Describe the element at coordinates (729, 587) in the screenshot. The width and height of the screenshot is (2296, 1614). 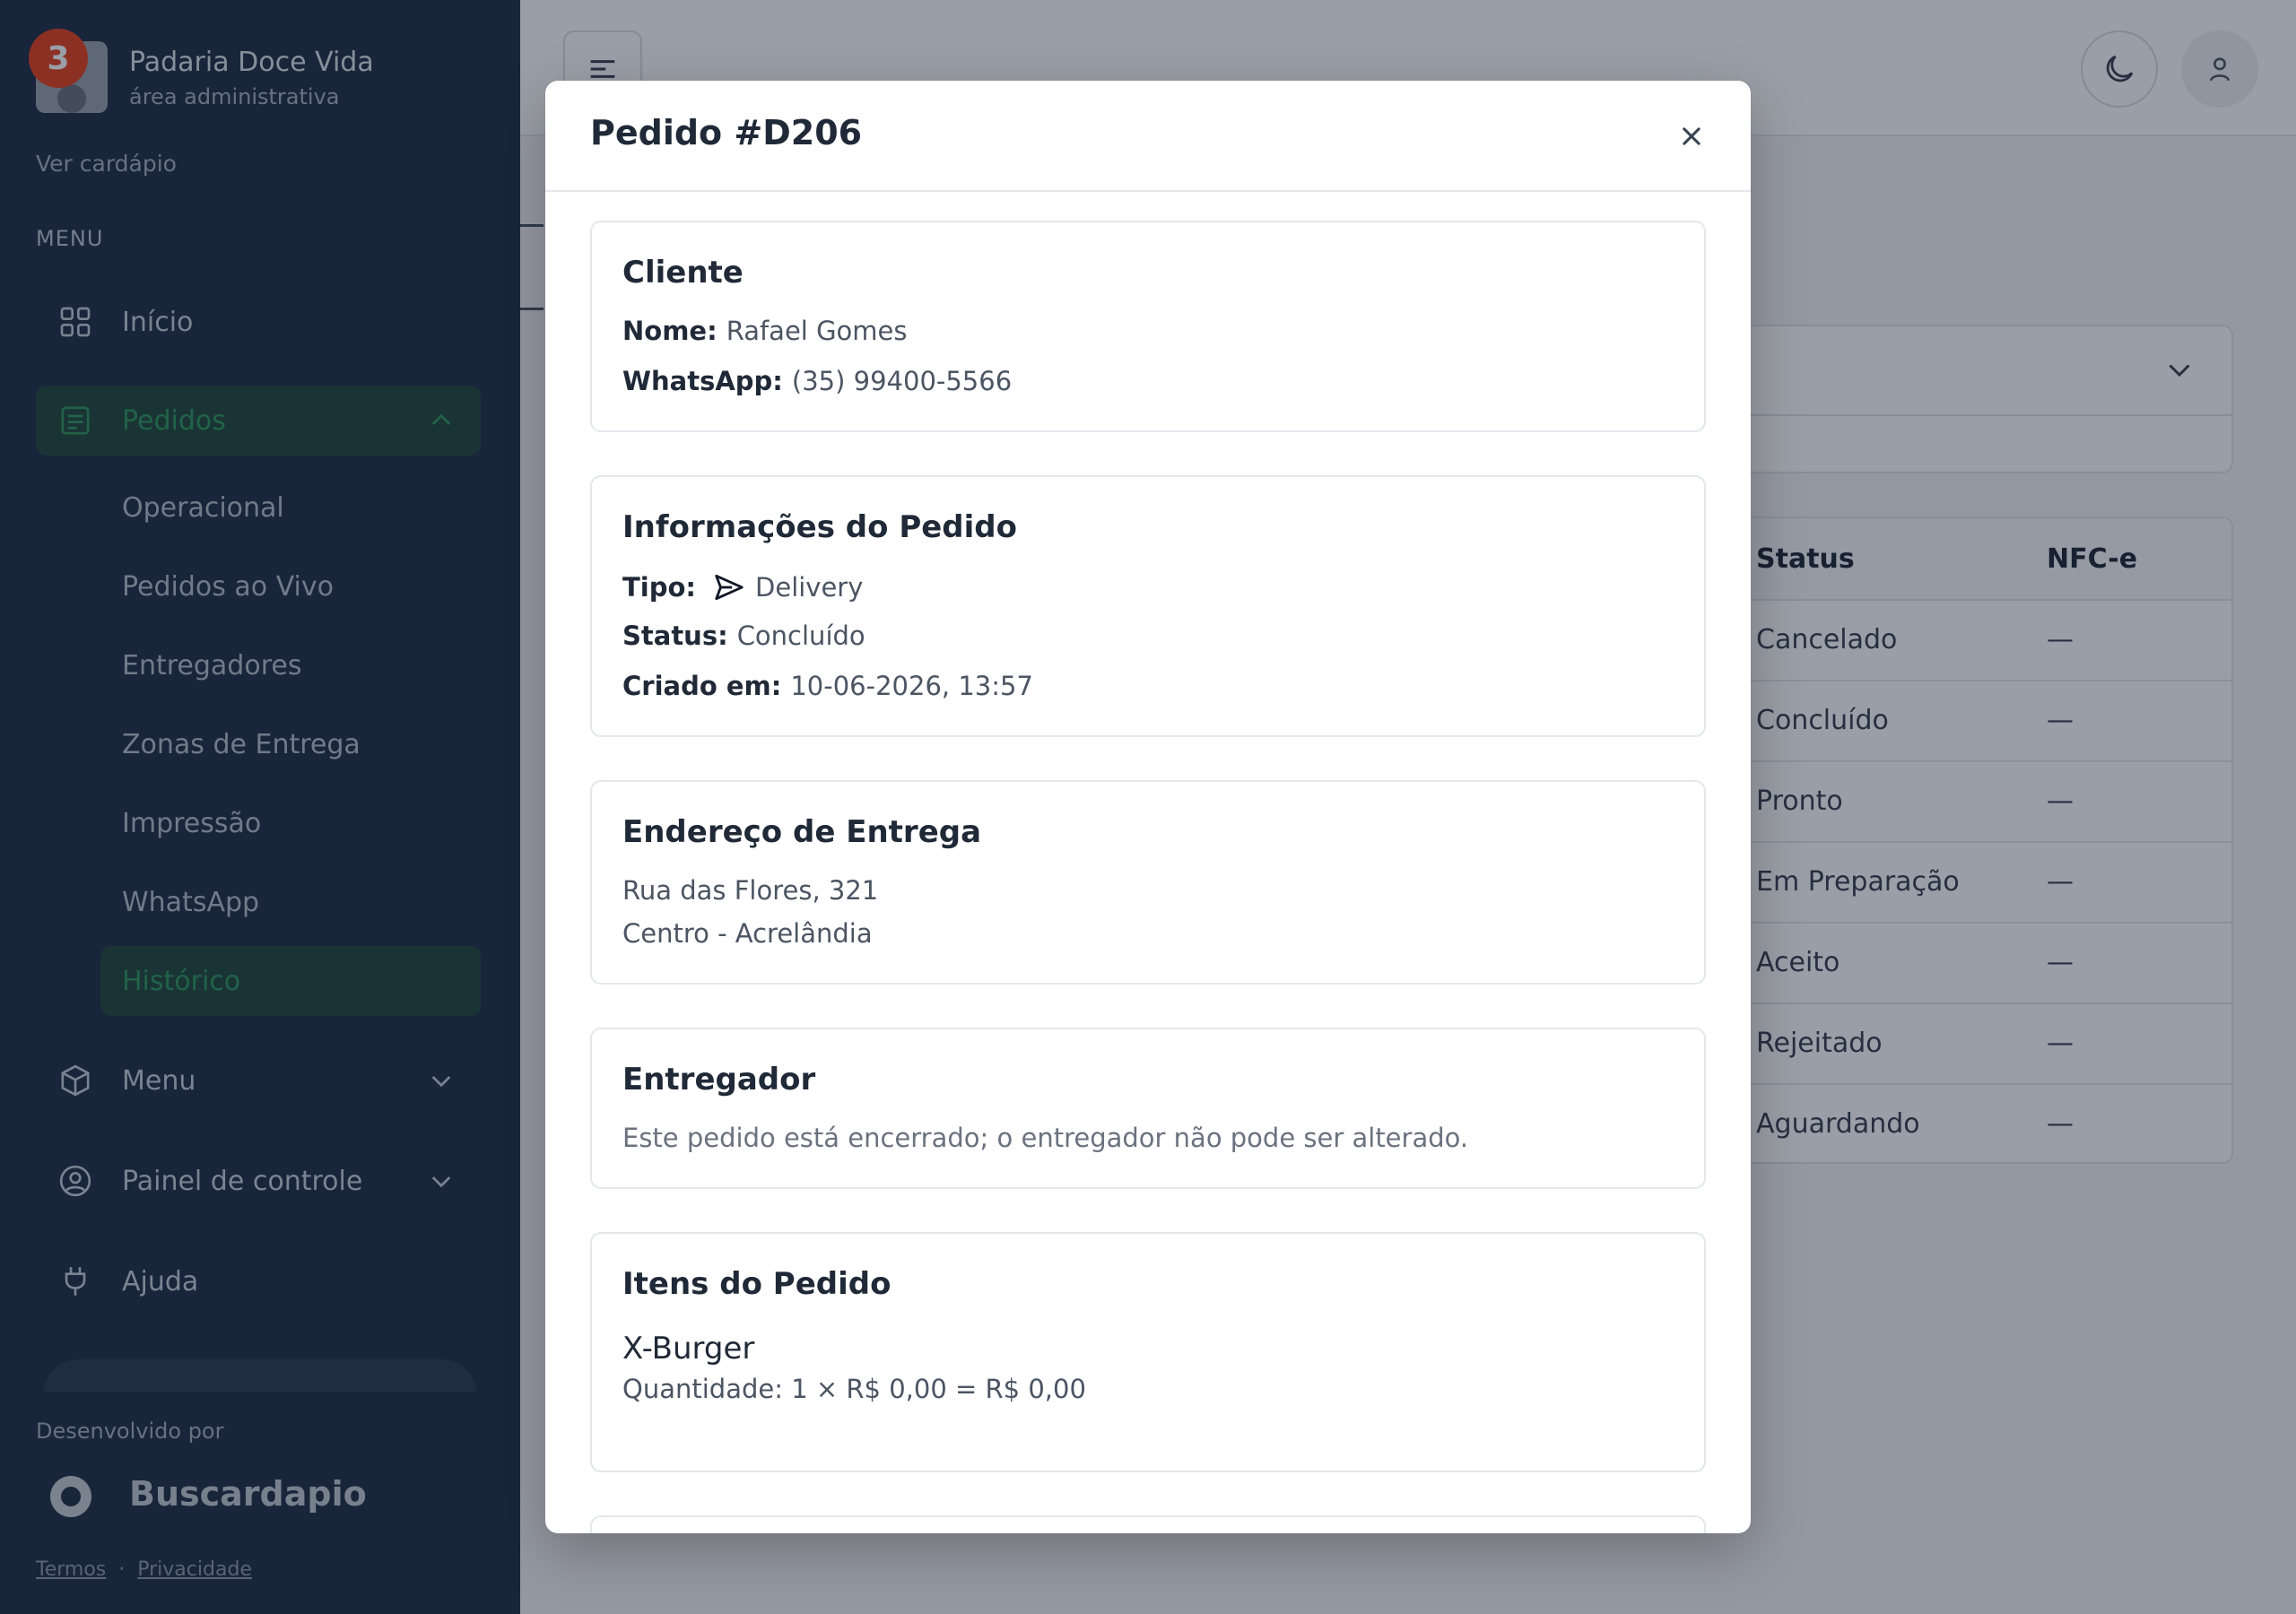
I see `send-icon` at that location.